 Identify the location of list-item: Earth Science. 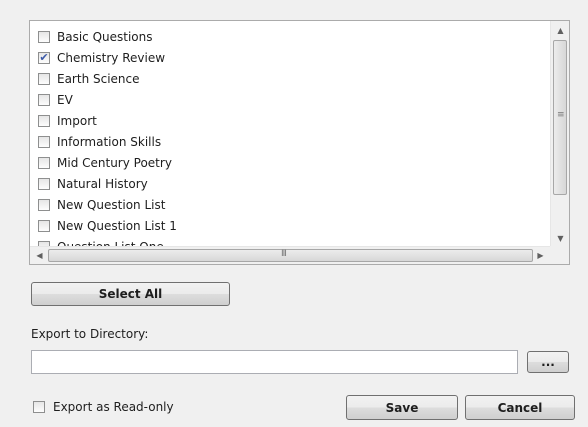
(89, 78).